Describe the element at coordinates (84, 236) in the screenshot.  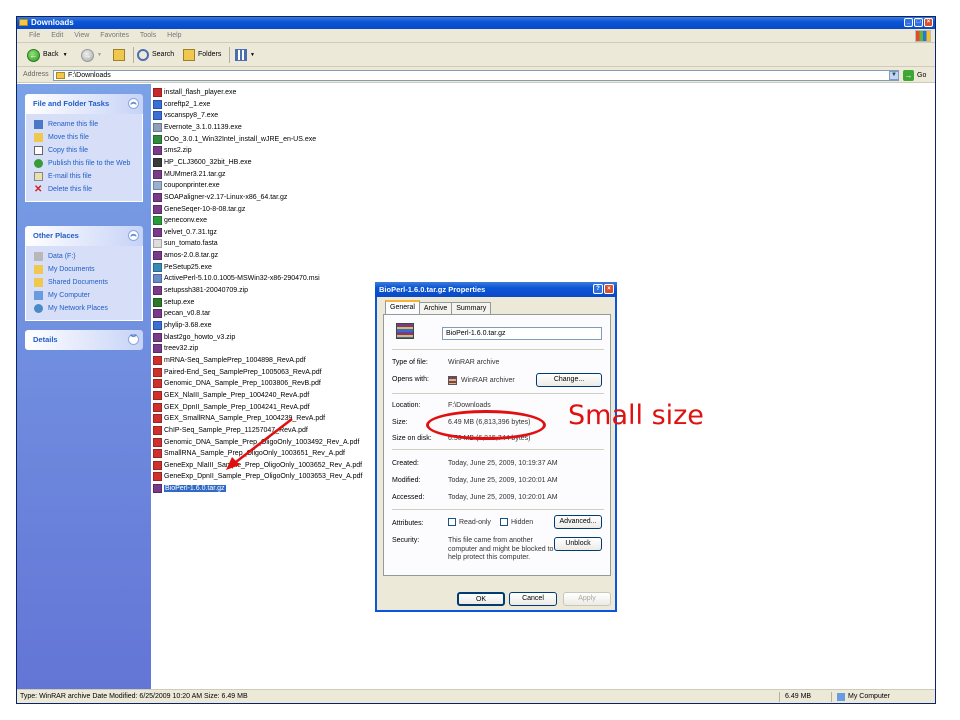
I see `other-places-header: Other Places ︽` at that location.